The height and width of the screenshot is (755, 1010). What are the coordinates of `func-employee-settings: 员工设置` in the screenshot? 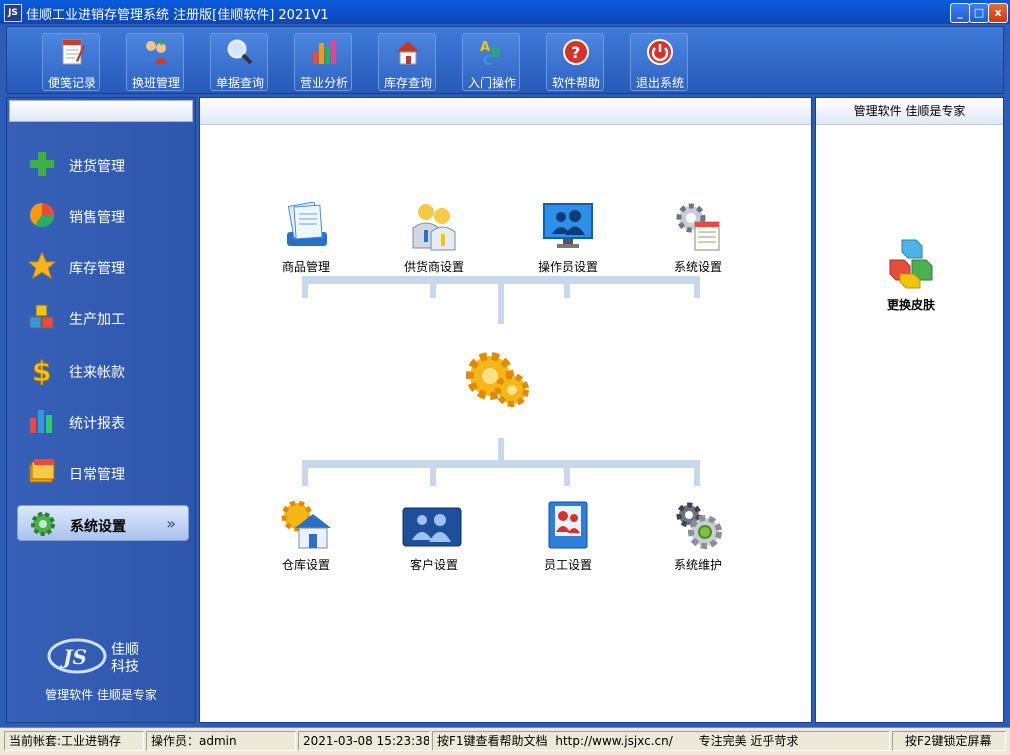 It's located at (568, 539).